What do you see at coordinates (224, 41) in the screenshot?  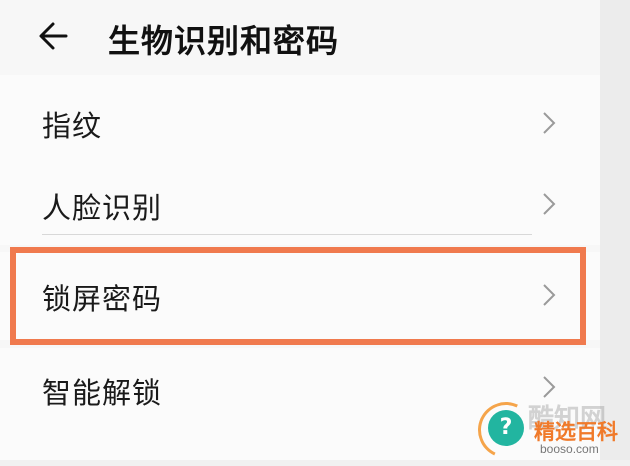 I see `page-title: 生物识别和密码` at bounding box center [224, 41].